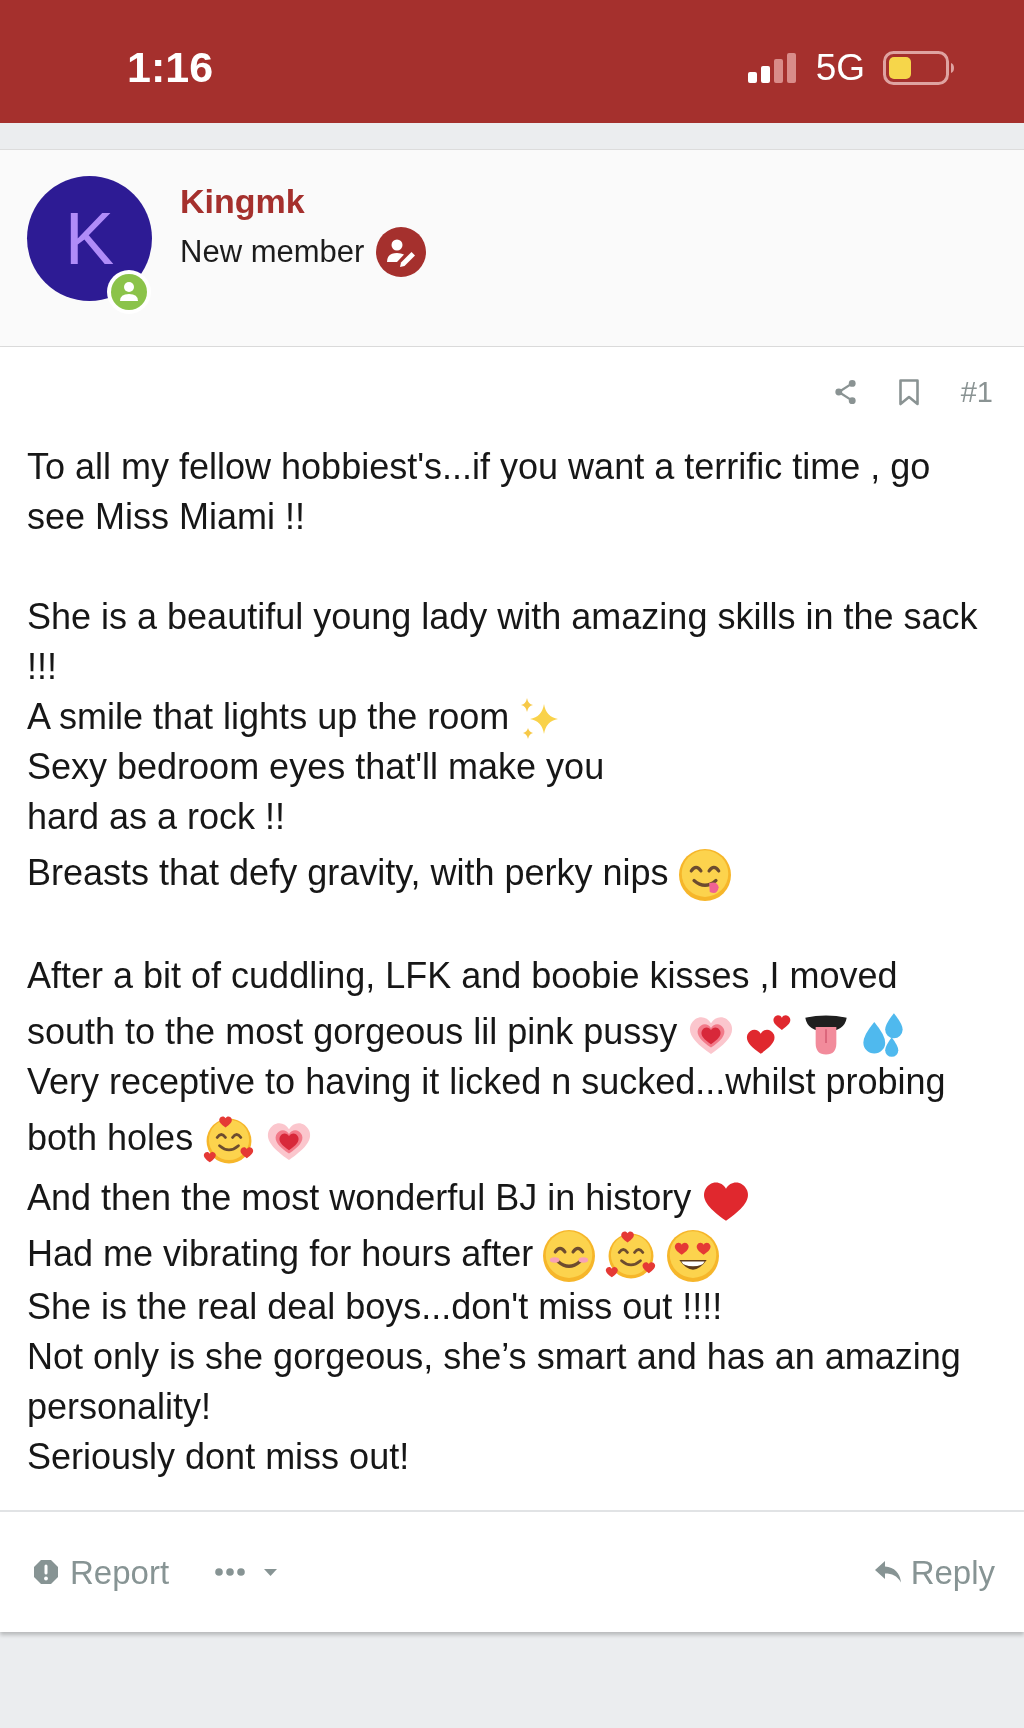 This screenshot has height=1728, width=1024. Describe the element at coordinates (218, 1457) in the screenshot. I see `post-text: Seriously dont miss out!` at that location.